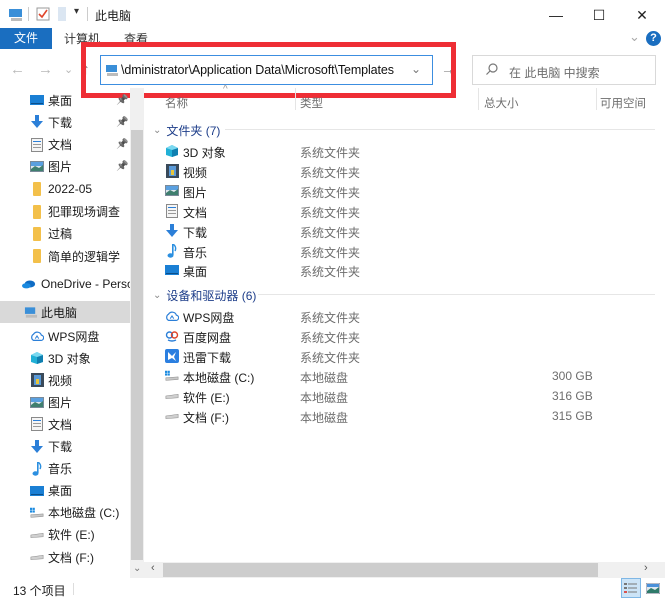  What do you see at coordinates (85, 284) in the screenshot?
I see `sidebar-item-label: OneDrive - Perso` at bounding box center [85, 284].